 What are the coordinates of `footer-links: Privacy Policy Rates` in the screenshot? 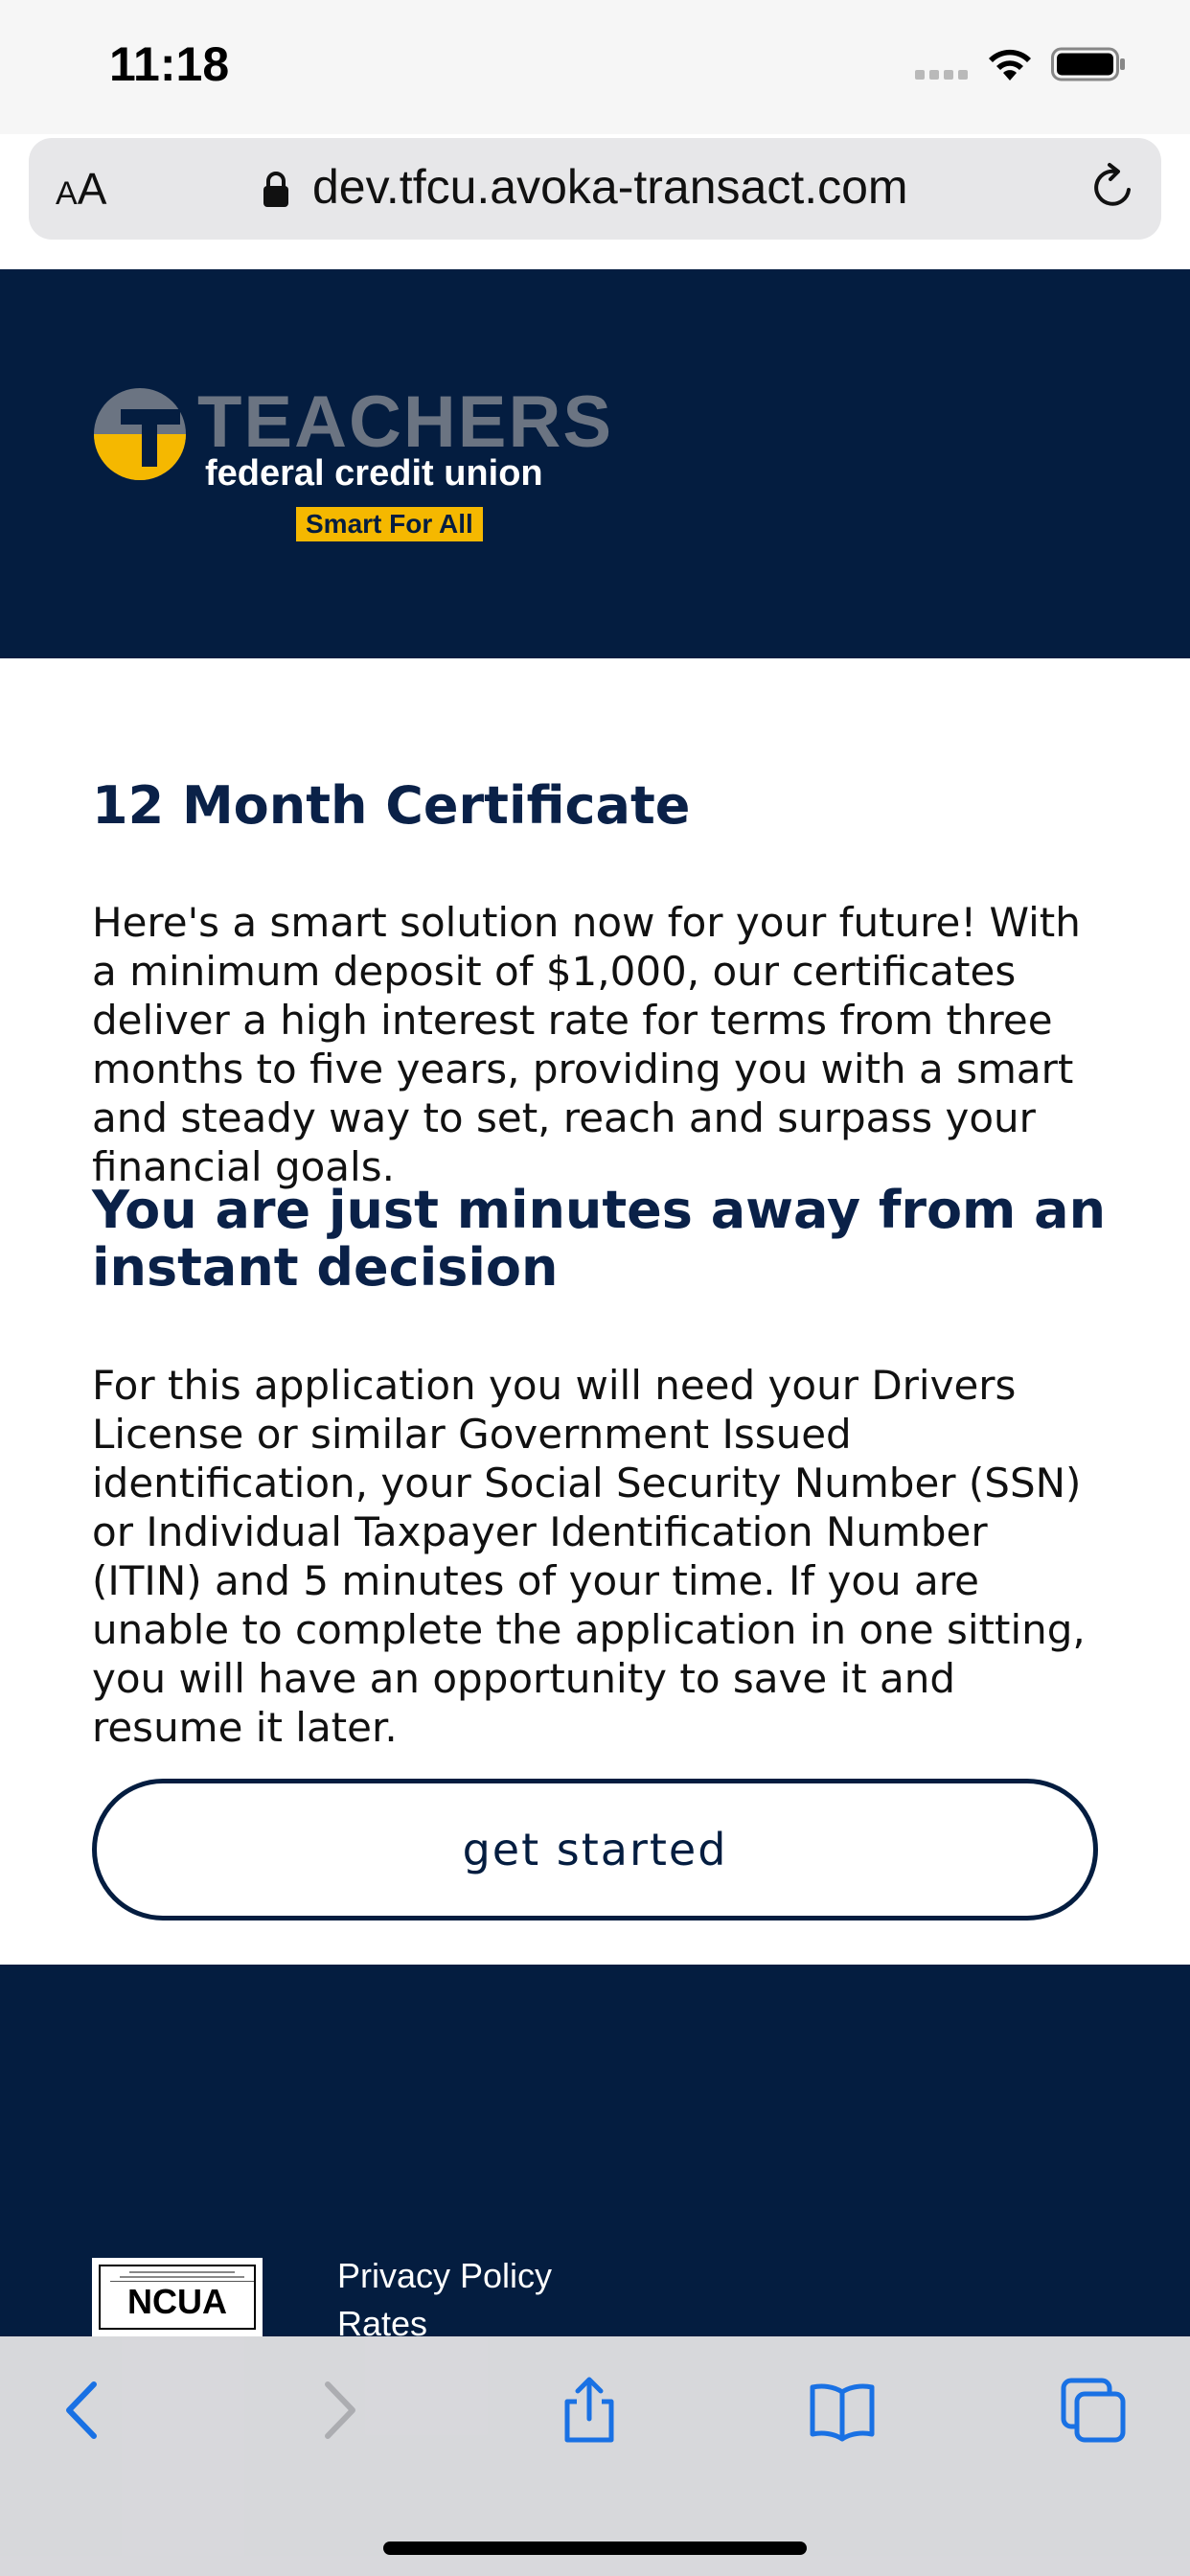 It's located at (445, 2300).